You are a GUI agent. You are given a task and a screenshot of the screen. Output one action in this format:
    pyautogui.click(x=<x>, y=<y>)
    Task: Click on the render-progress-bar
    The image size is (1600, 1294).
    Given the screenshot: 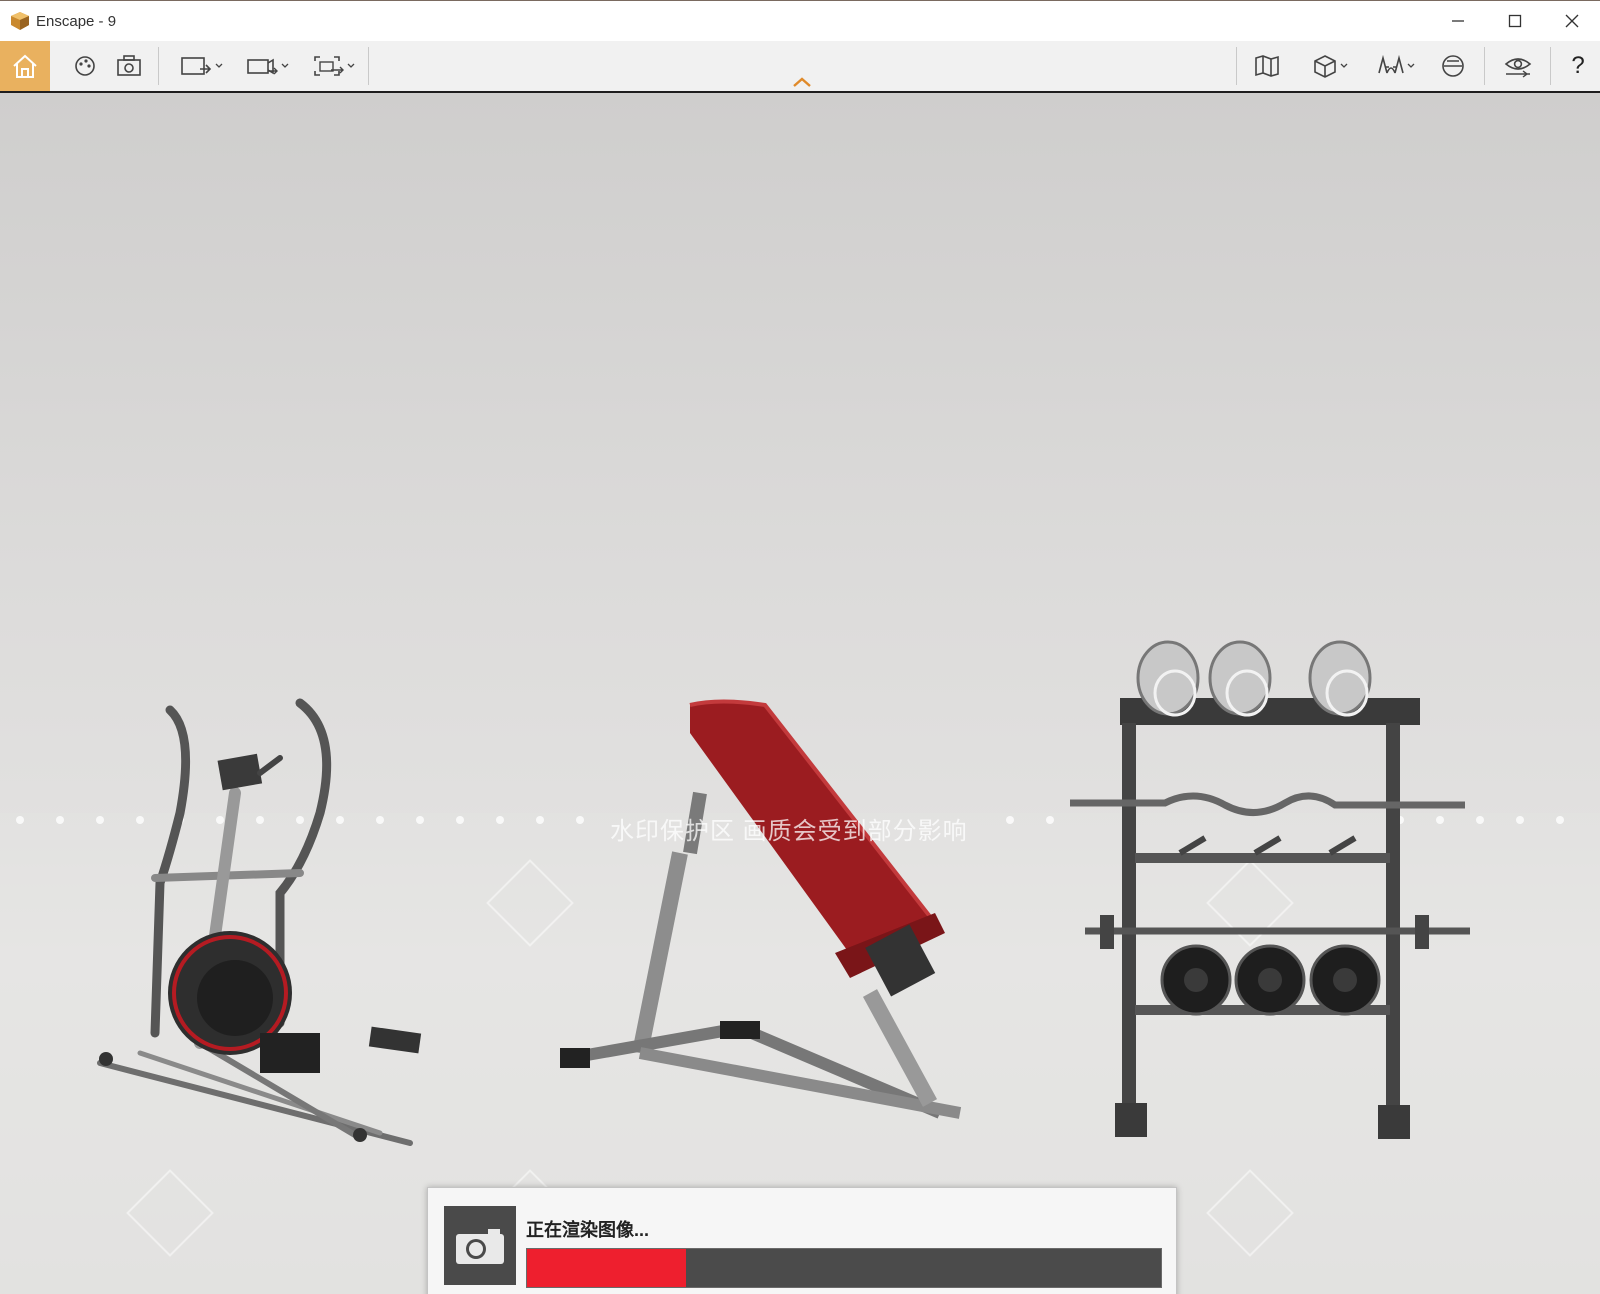 What is the action you would take?
    pyautogui.click(x=844, y=1268)
    